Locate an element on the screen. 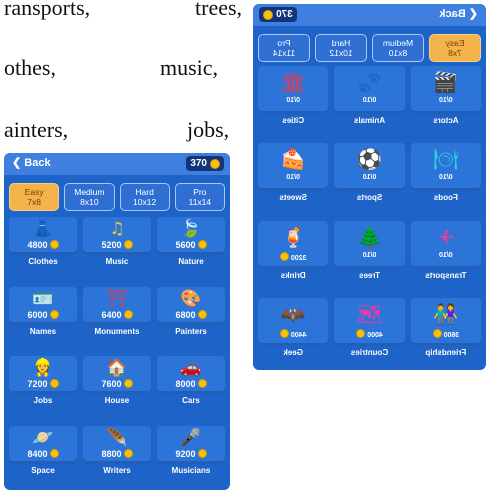  category-tile: 🎤 9200 is located at coordinates (191, 444).